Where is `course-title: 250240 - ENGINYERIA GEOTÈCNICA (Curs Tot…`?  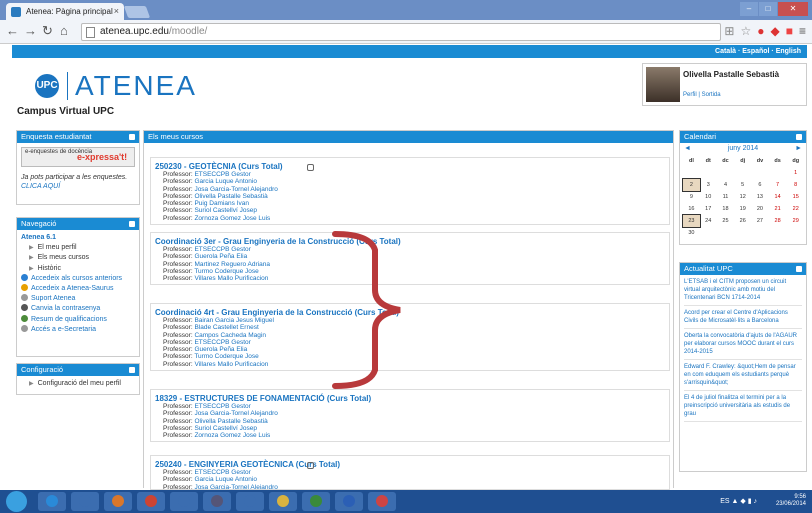 course-title: 250240 - ENGINYERIA GEOTÈCNICA (Curs Tot… is located at coordinates (410, 464).